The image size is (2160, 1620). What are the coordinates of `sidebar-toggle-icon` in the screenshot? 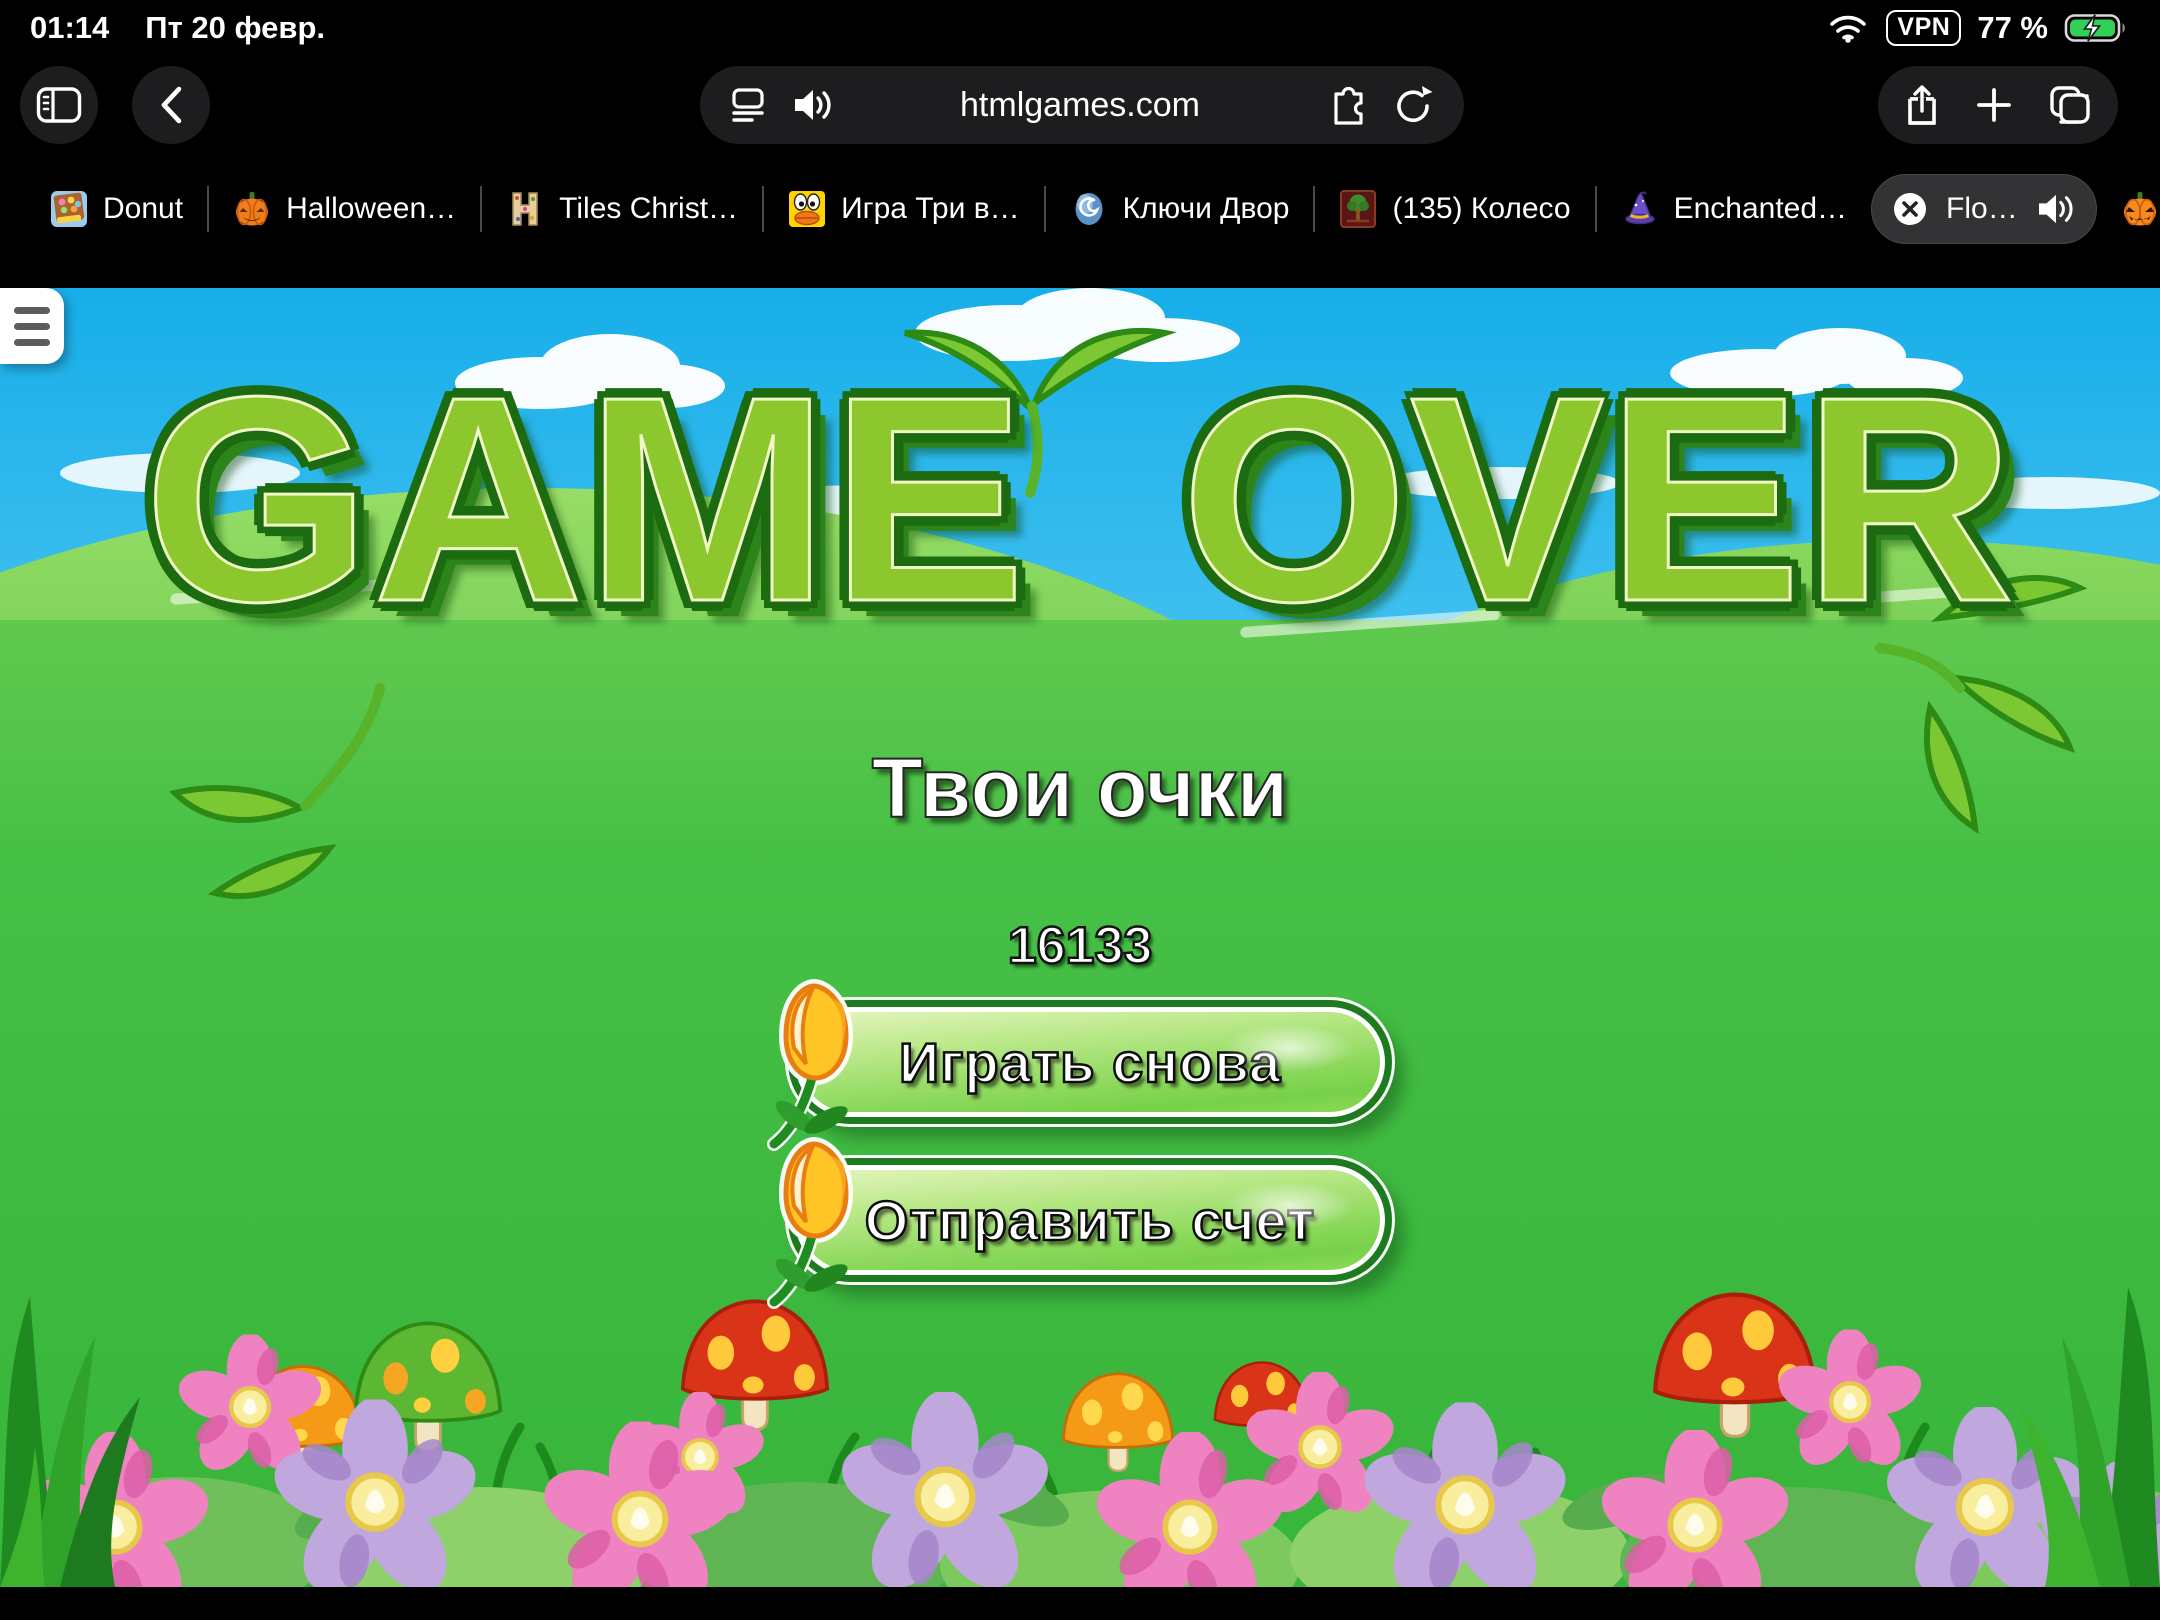 It's located at (59, 105).